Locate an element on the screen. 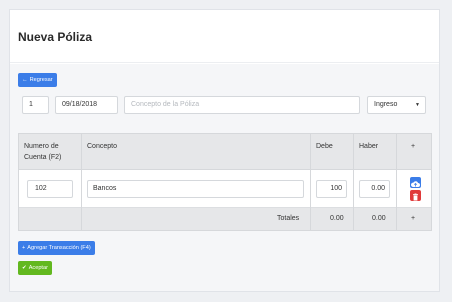 The image size is (452, 302). table-border-right is located at coordinates (431, 182).